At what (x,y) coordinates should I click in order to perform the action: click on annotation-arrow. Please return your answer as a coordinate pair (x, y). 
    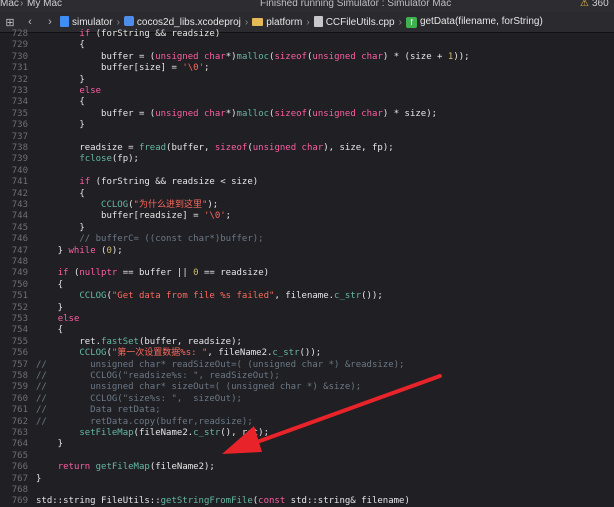
    Looking at the image, I should click on (332, 414).